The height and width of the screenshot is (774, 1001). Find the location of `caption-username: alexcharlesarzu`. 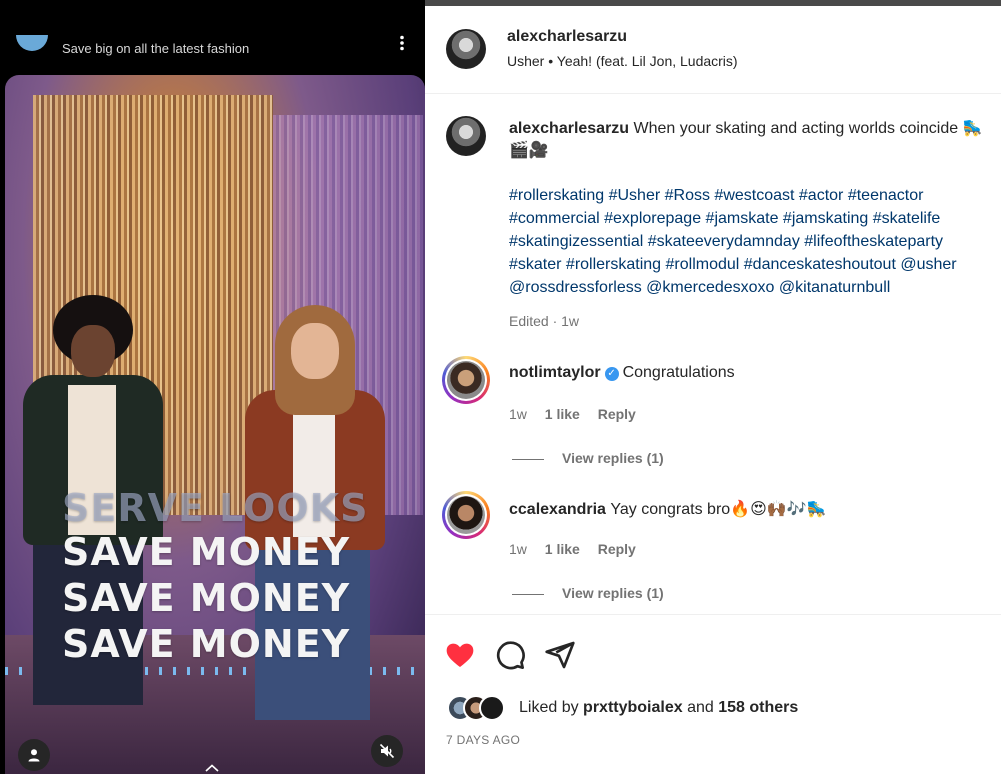

caption-username: alexcharlesarzu is located at coordinates (569, 128).